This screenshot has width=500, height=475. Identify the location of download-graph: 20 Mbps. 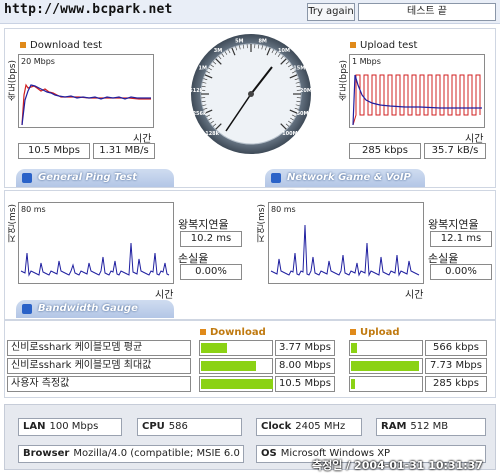
(86, 91).